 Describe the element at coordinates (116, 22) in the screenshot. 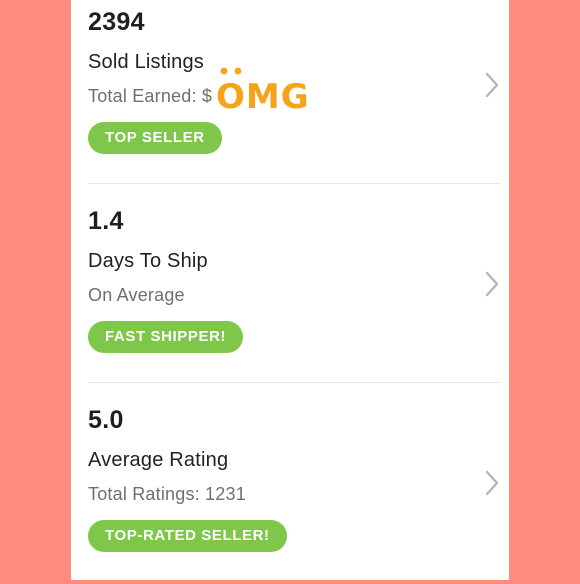

I see `stat-value: 2394` at that location.